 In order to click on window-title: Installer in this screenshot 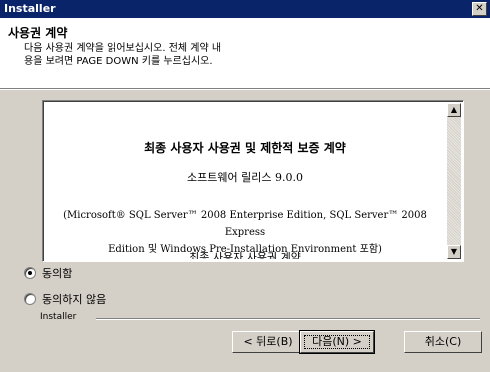, I will do `click(30, 8)`.